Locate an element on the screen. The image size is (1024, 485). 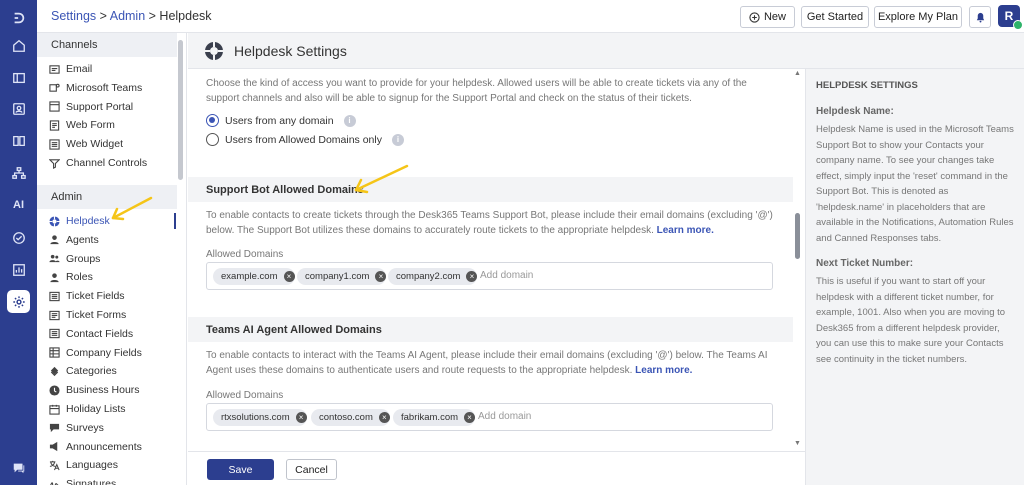
sidebar-item-helpdesk: Helpdesk is located at coordinates (79, 221).